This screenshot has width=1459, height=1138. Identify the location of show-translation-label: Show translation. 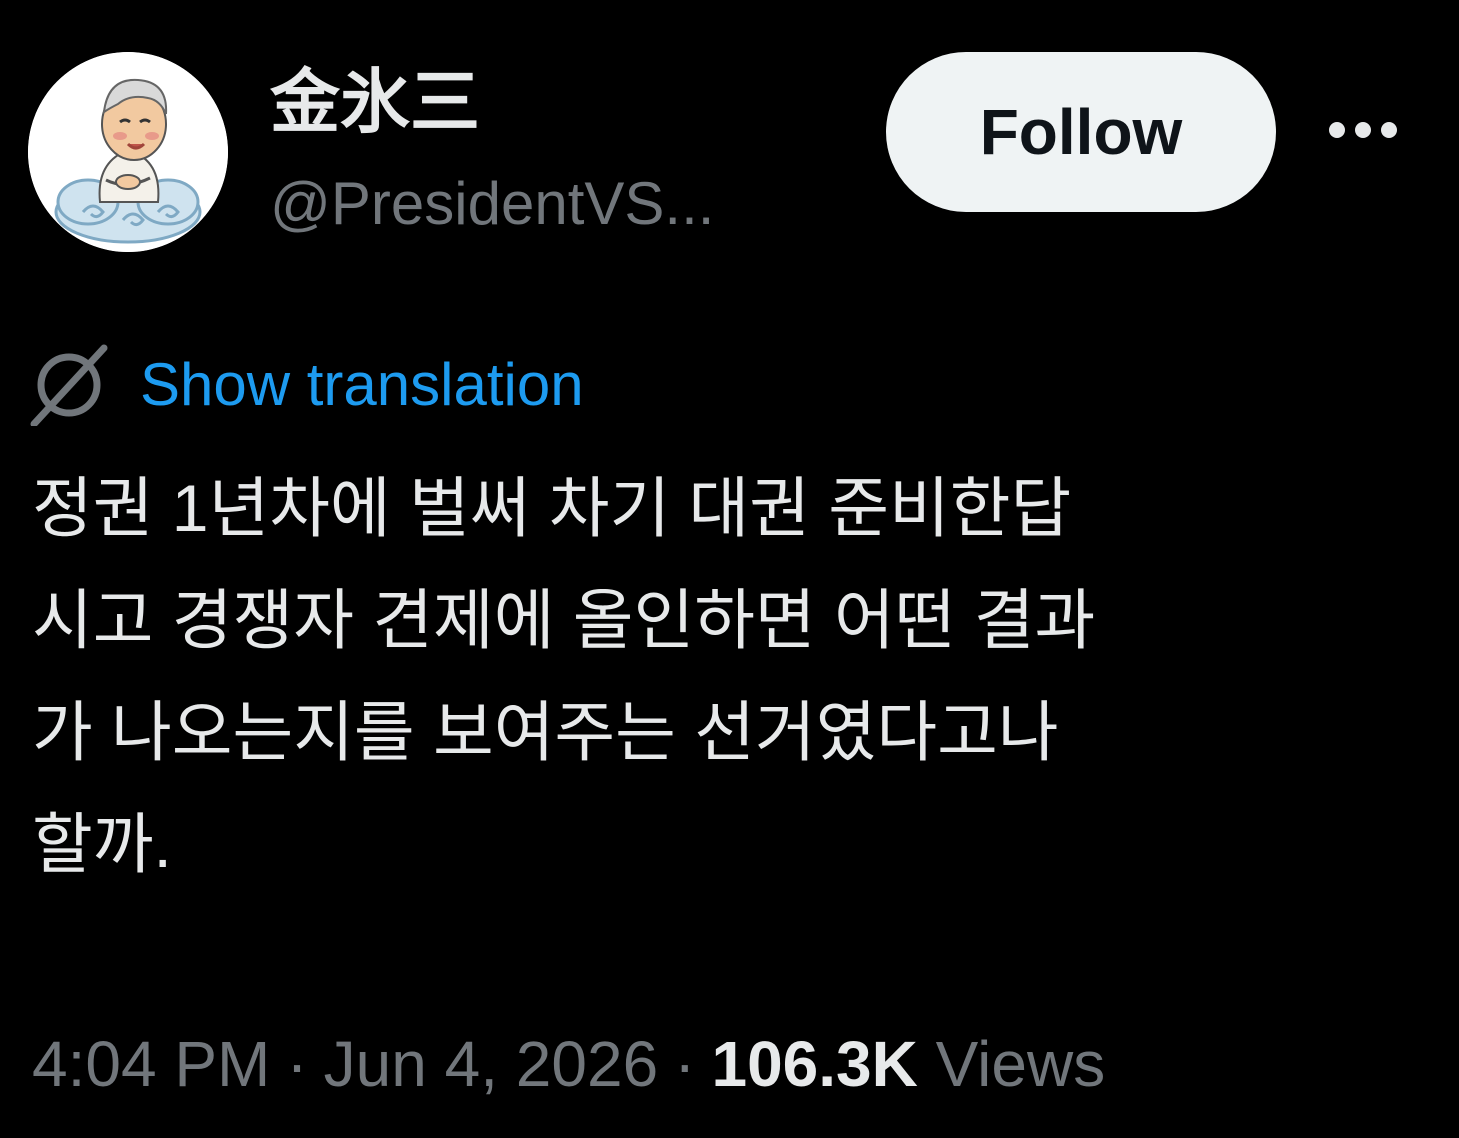
(362, 384).